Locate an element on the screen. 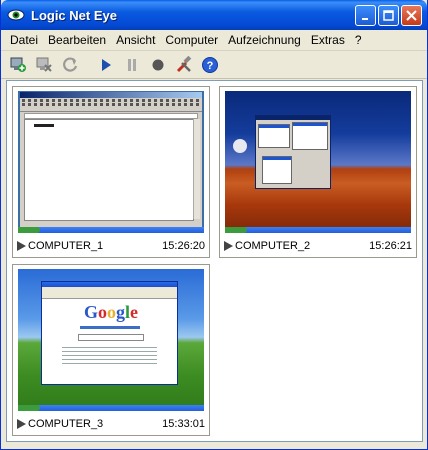  add-computer-button is located at coordinates (18, 65).